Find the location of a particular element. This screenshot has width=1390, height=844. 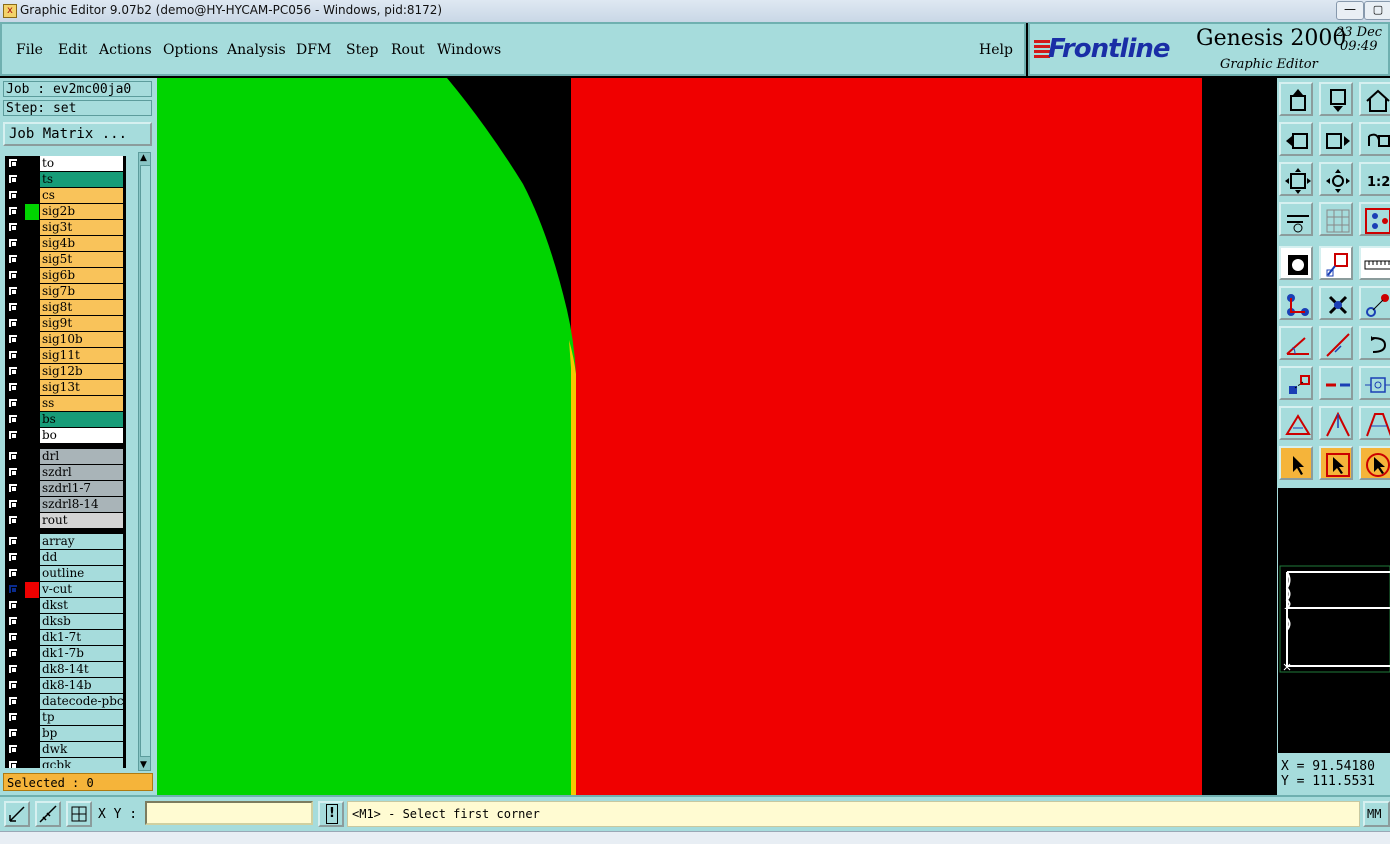

layer-name: dk1-7t is located at coordinates (81, 637).